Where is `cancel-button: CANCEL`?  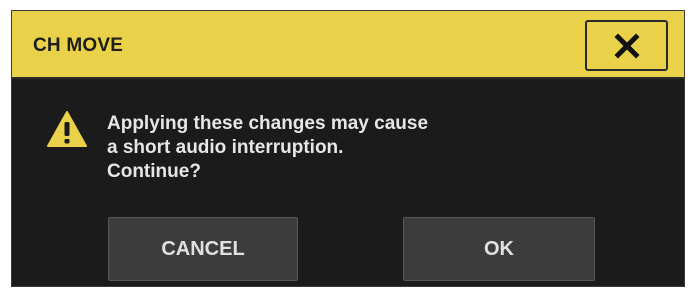
cancel-button: CANCEL is located at coordinates (203, 249).